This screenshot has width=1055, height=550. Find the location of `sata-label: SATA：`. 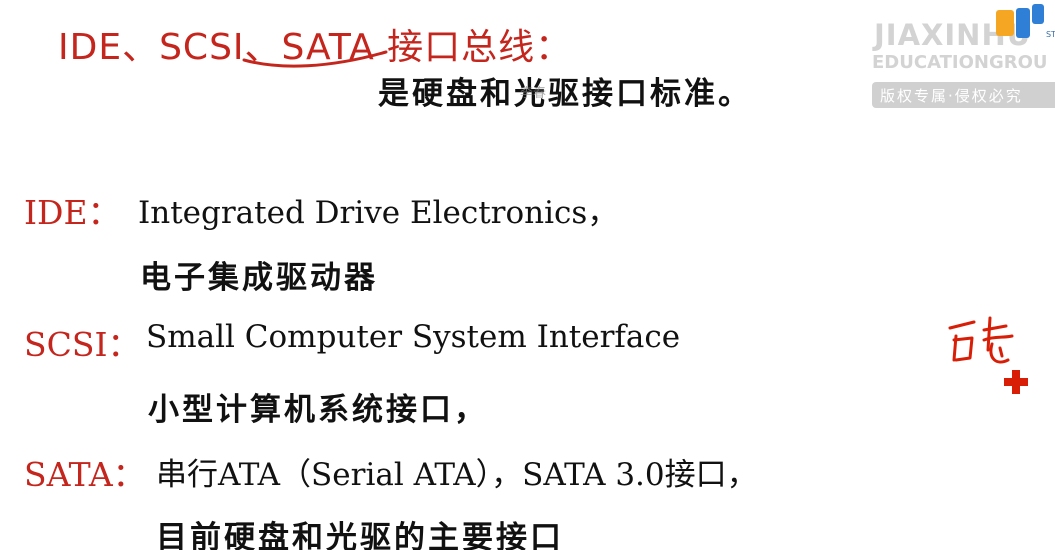

sata-label: SATA： is located at coordinates (85, 474).